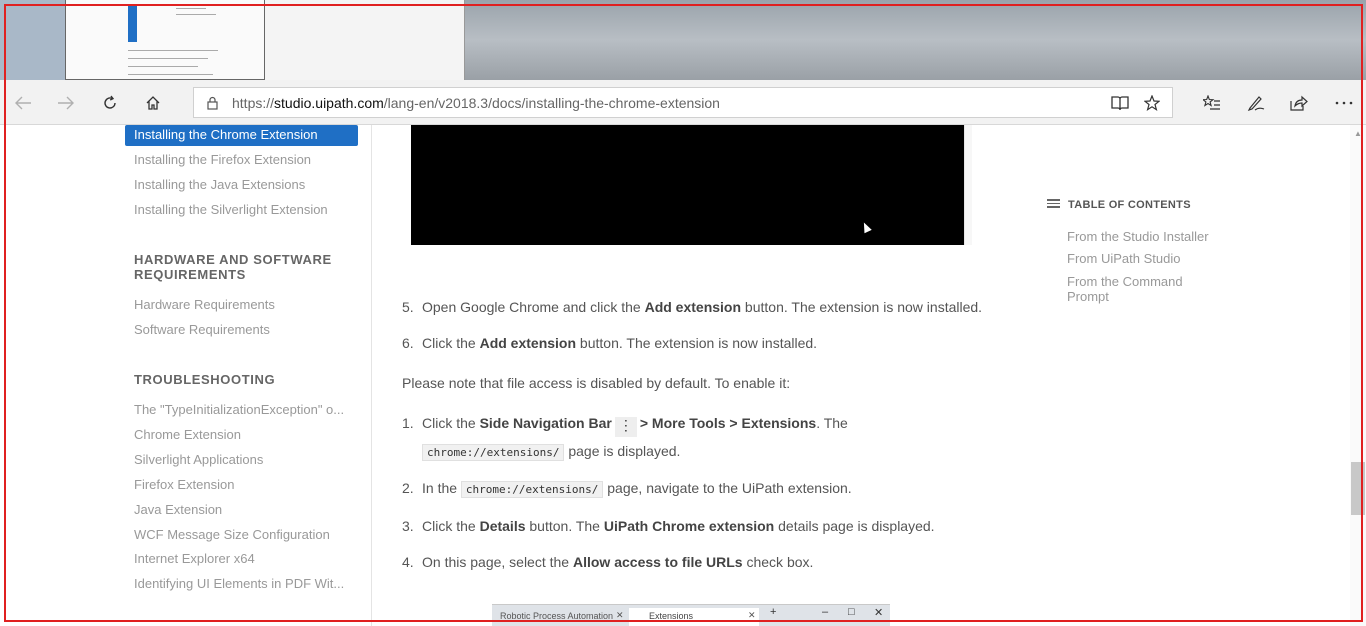 The height and width of the screenshot is (626, 1366). Describe the element at coordinates (825, 612) in the screenshot. I see `embedded-minimize-icon: –` at that location.